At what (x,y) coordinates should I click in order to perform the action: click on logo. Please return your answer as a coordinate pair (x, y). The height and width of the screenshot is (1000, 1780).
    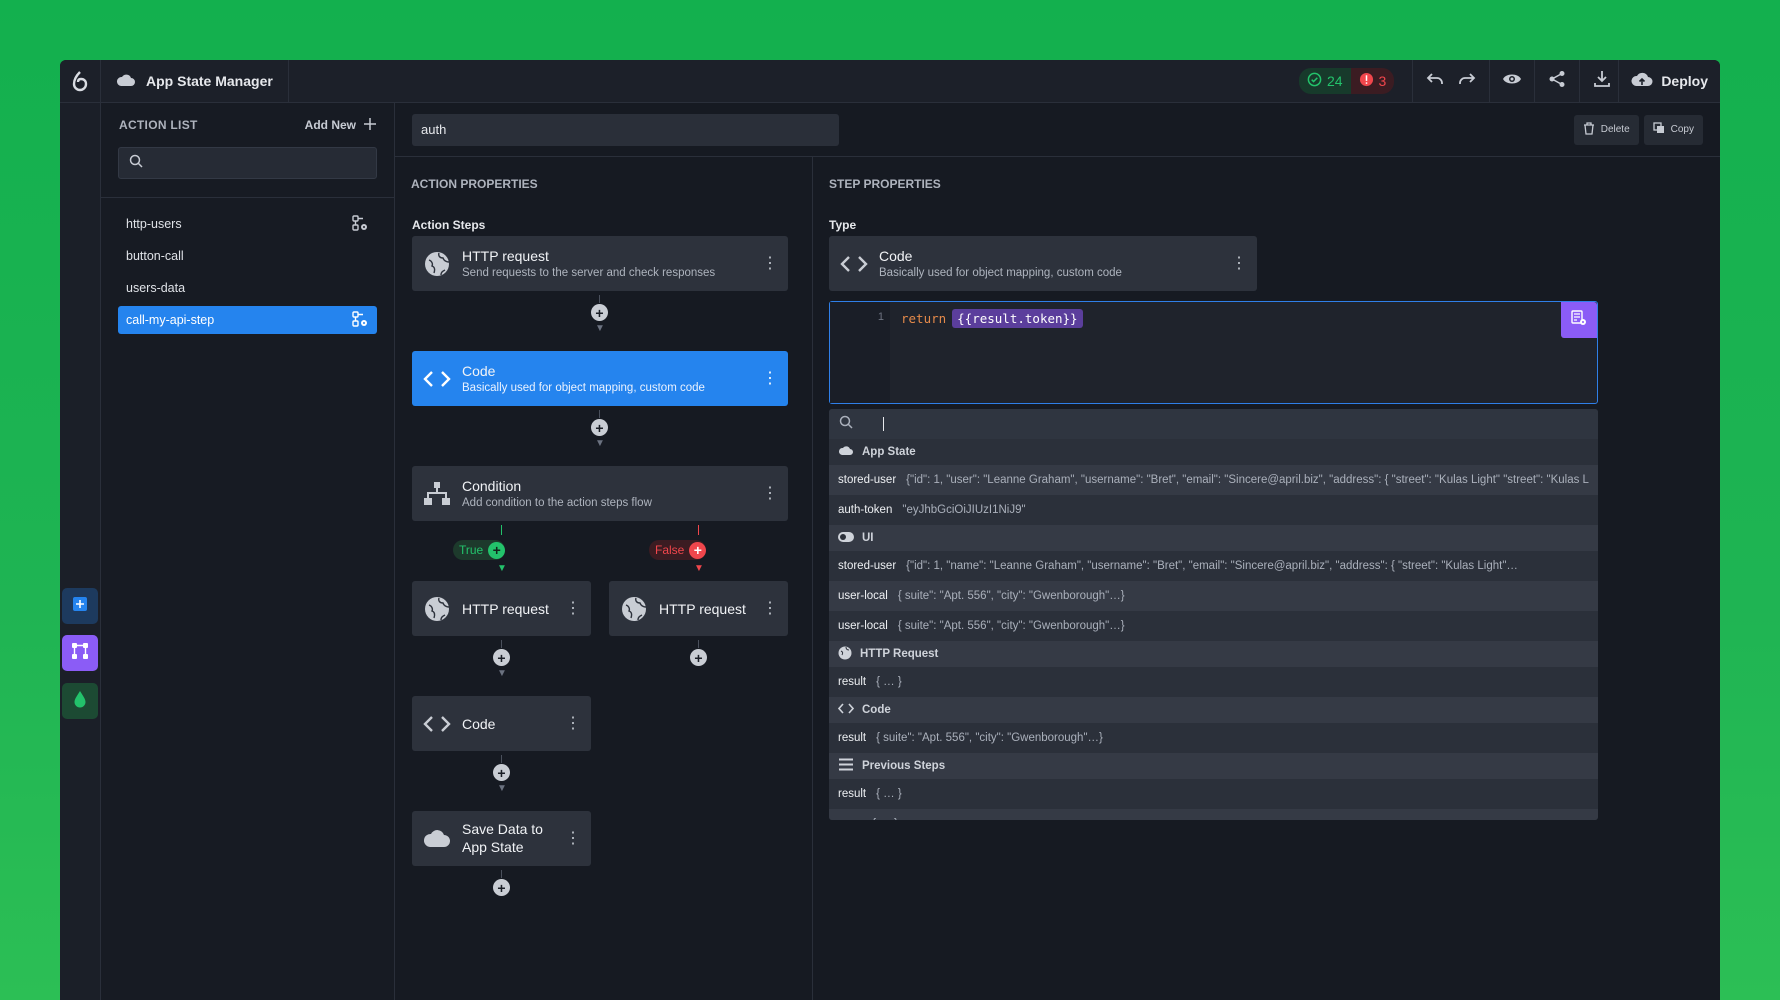
    Looking at the image, I should click on (80, 81).